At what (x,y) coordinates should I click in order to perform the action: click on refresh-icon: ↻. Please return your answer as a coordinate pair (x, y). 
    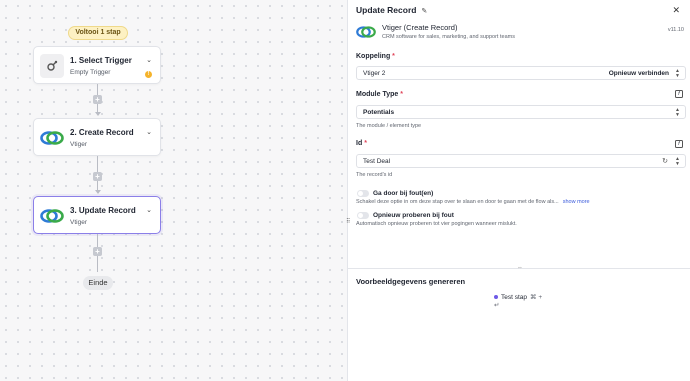
    Looking at the image, I should click on (665, 161).